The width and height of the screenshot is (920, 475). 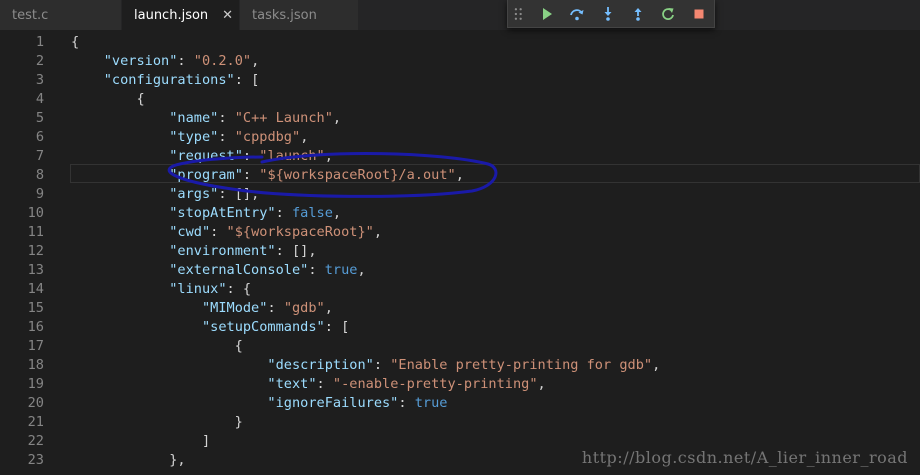 I want to click on code-text: "request": "launch",, so click(x=202, y=156).